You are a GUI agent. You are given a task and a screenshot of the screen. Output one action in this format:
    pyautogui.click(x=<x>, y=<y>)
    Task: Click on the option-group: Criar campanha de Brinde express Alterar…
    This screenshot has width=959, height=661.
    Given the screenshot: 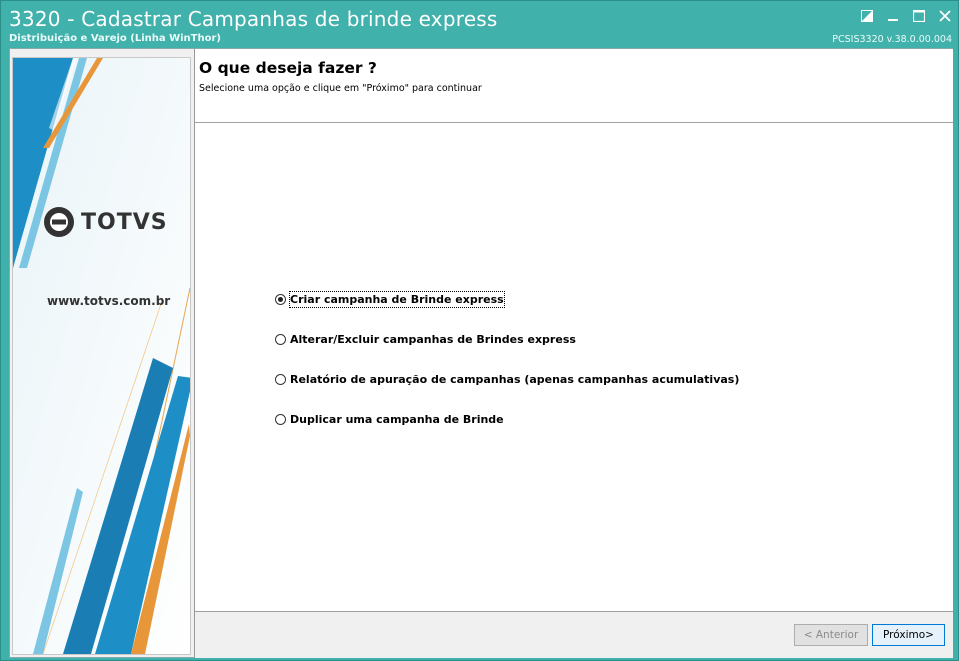 What is the action you would take?
    pyautogui.click(x=507, y=371)
    